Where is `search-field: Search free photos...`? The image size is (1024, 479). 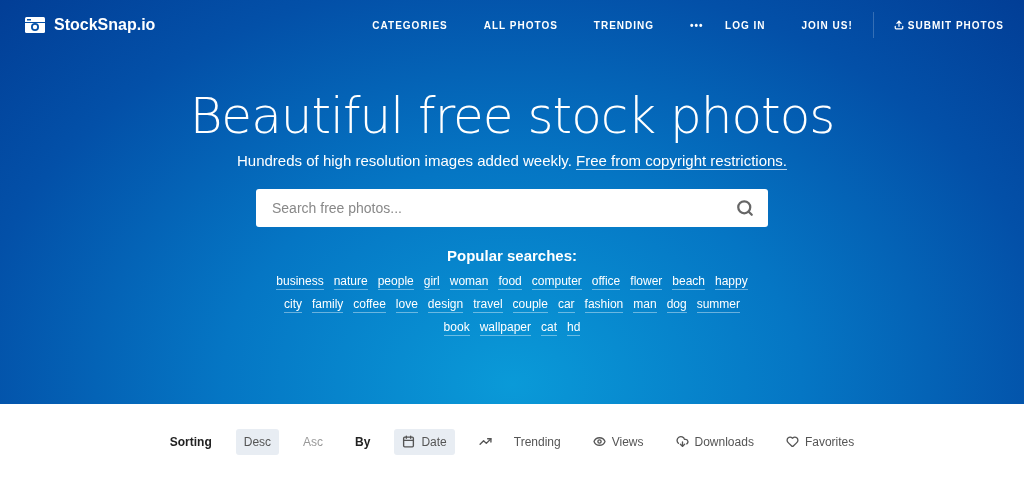
search-field: Search free photos... is located at coordinates (512, 208).